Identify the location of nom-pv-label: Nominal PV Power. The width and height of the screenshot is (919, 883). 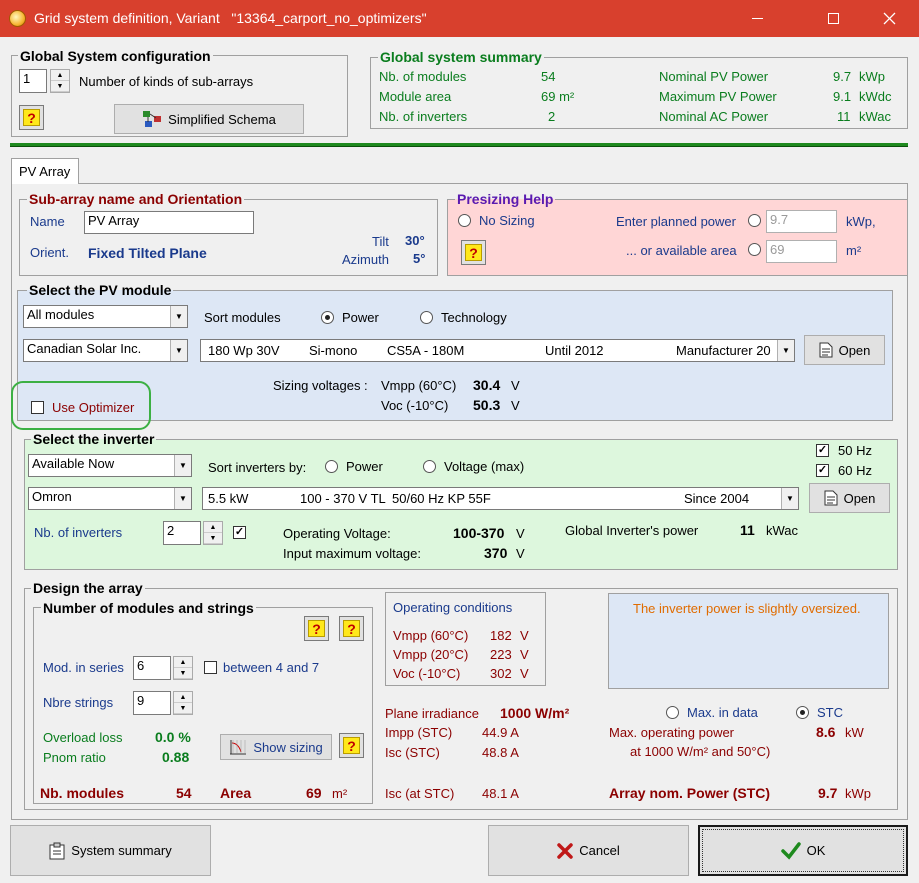
(714, 76).